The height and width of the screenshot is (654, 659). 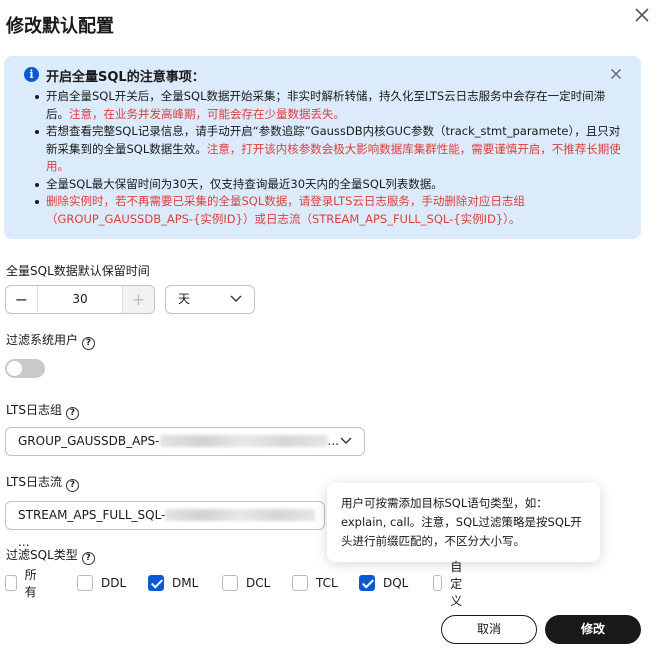 What do you see at coordinates (326, 185) in the screenshot?
I see `notice-item: 全量SQL最大保留时间为30天，仅支持查询最近30天内的全量SQL列表数据。` at bounding box center [326, 185].